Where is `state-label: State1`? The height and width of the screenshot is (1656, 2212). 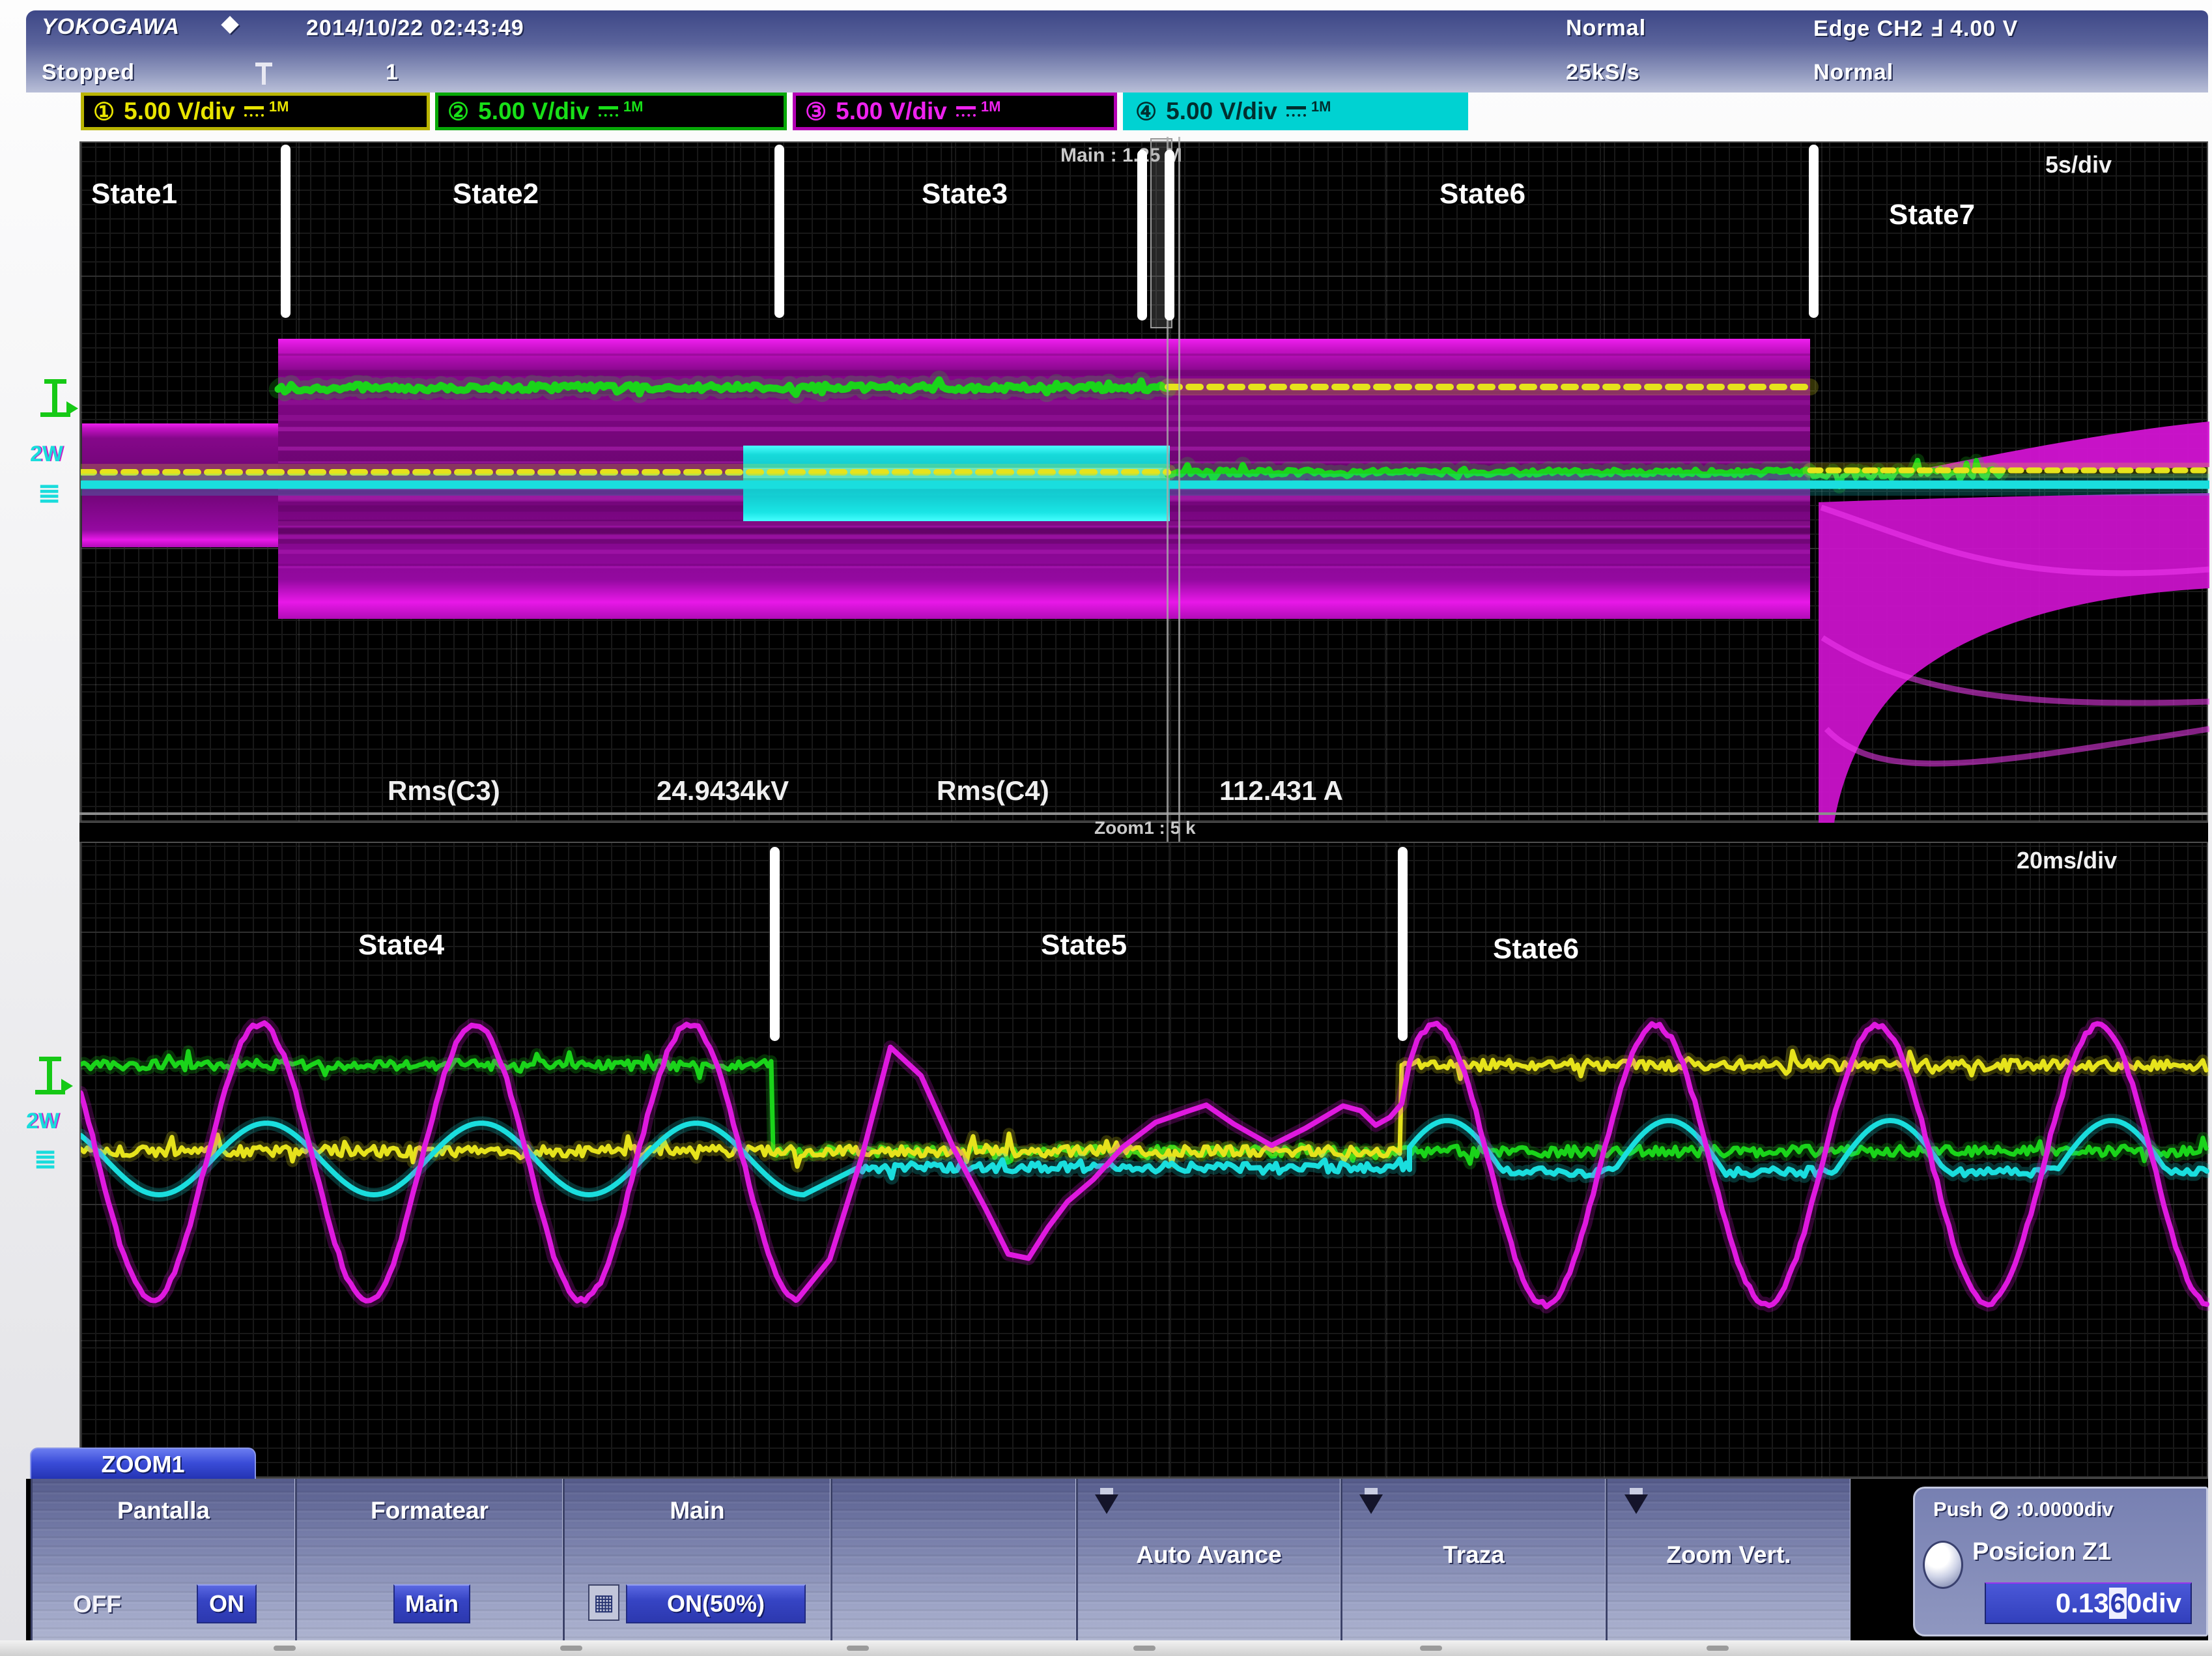 state-label: State1 is located at coordinates (134, 194).